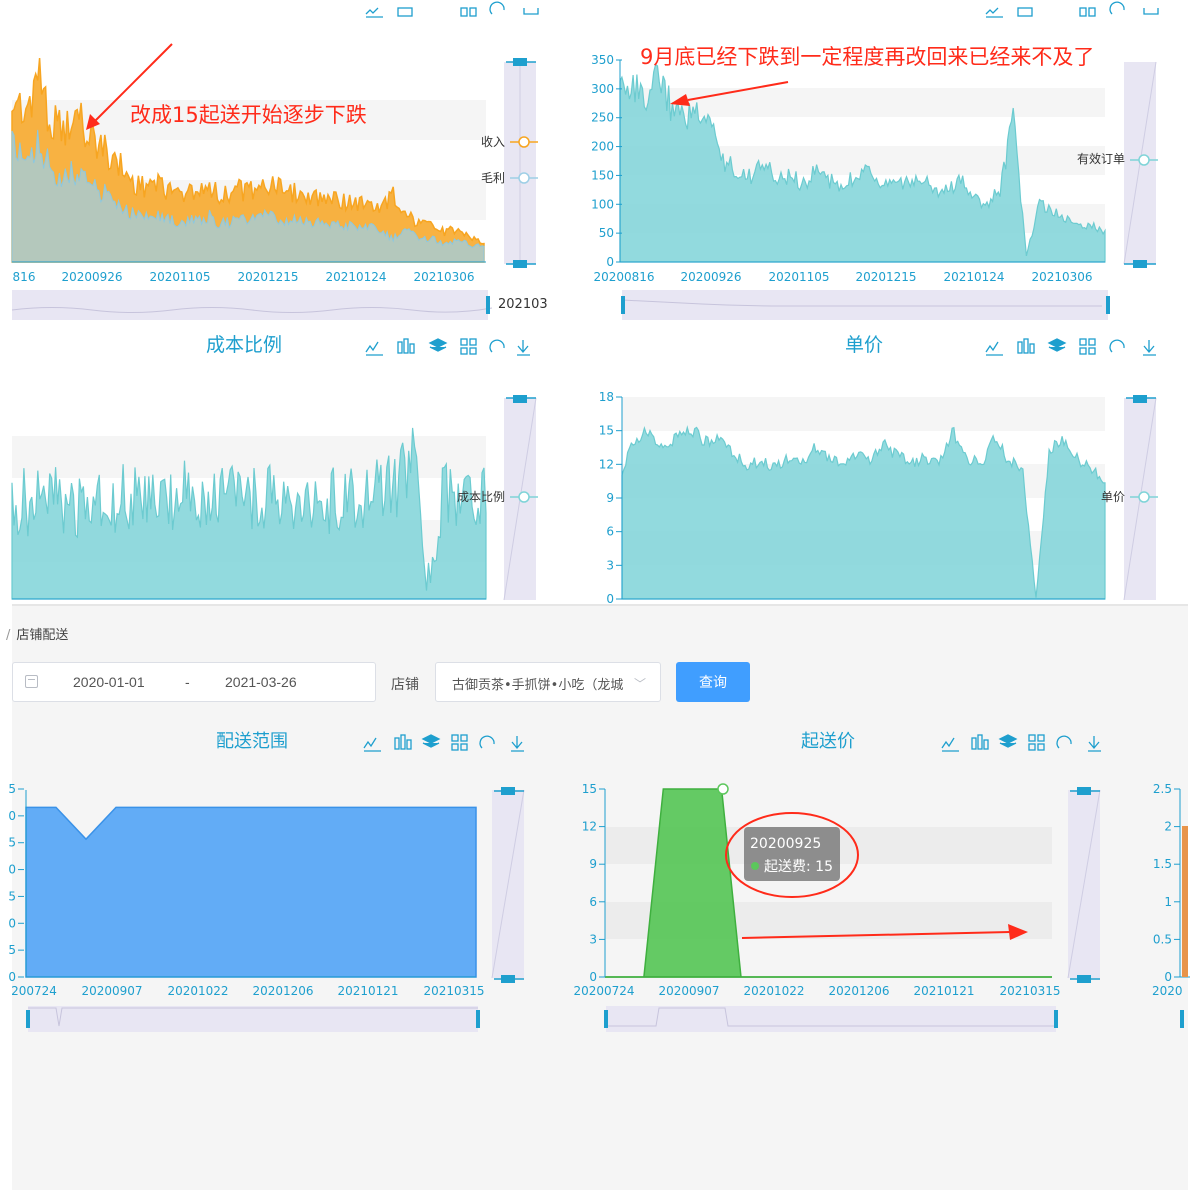 The width and height of the screenshot is (1200, 1200). I want to click on y-tick-label: 100, so click(602, 204).